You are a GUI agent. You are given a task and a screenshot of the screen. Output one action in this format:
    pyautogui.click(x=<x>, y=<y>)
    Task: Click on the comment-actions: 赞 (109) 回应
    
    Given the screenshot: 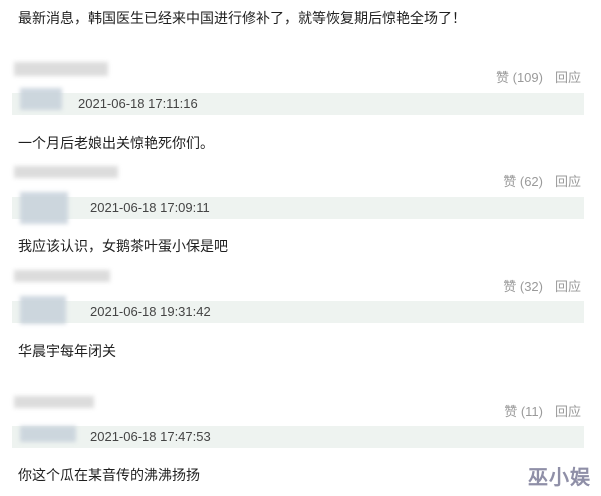 What is the action you would take?
    pyautogui.click(x=538, y=76)
    